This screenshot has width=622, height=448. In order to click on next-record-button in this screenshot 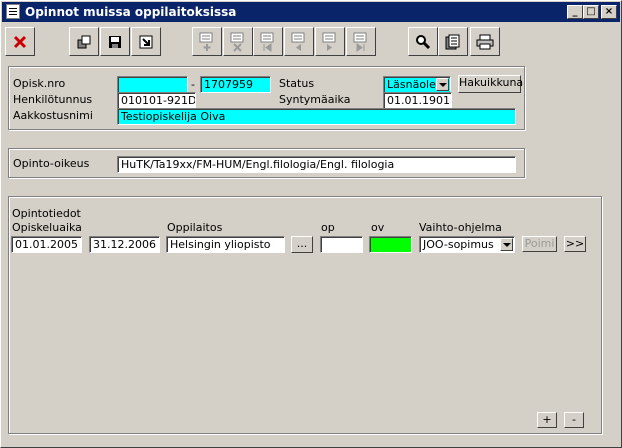, I will do `click(330, 41)`.